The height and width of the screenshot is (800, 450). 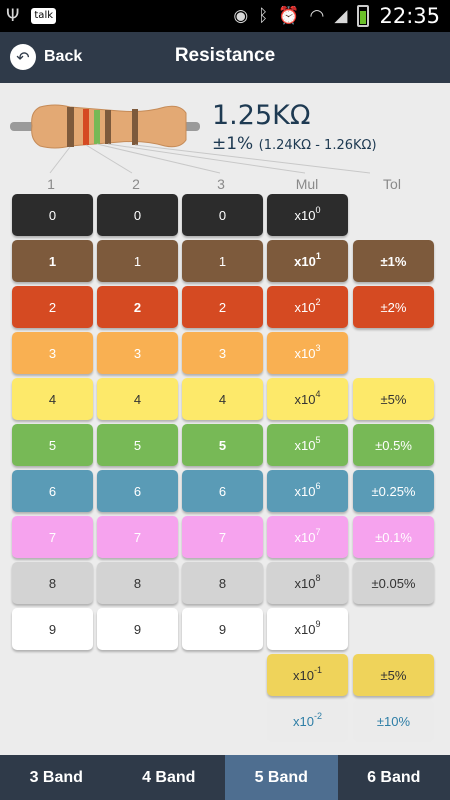 What do you see at coordinates (393, 583) in the screenshot?
I see `tolerance-gray-button: ±0.05%` at bounding box center [393, 583].